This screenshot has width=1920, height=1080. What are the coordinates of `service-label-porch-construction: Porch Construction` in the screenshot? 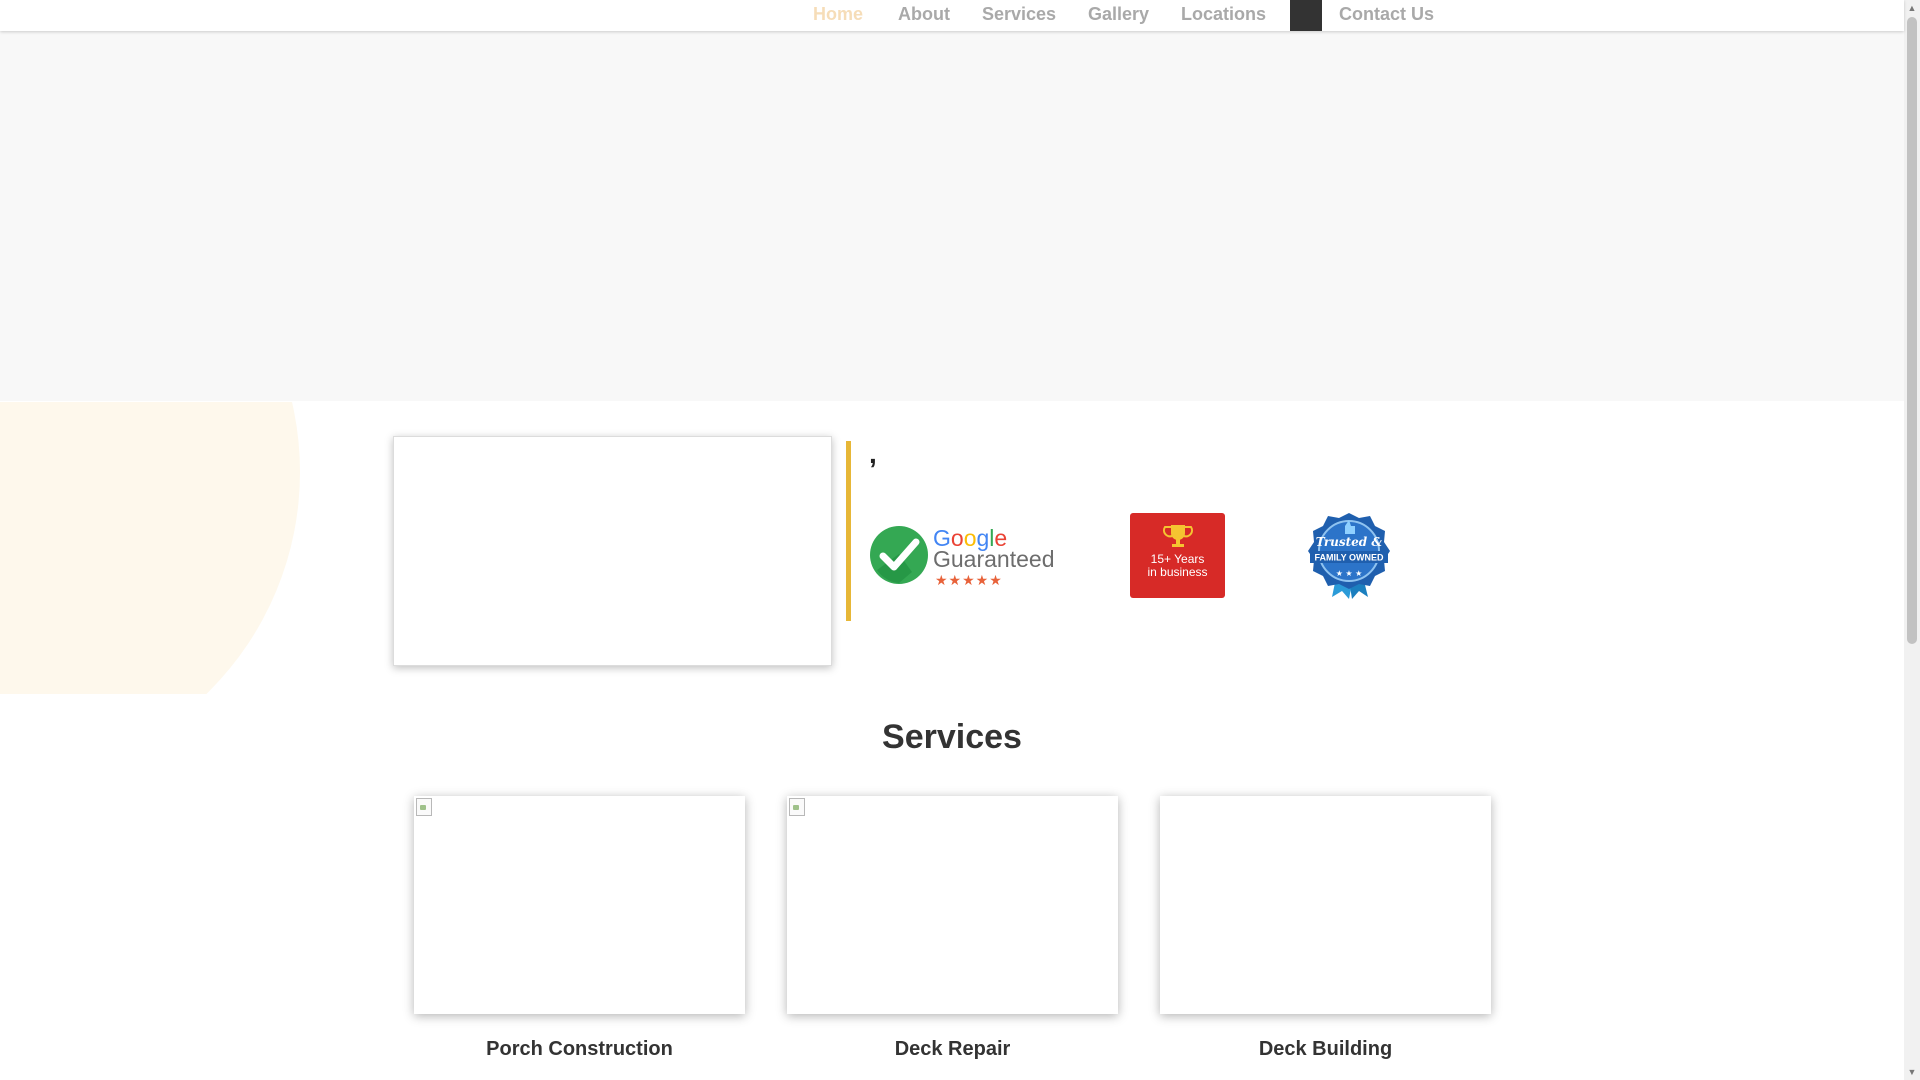 It's located at (579, 1049).